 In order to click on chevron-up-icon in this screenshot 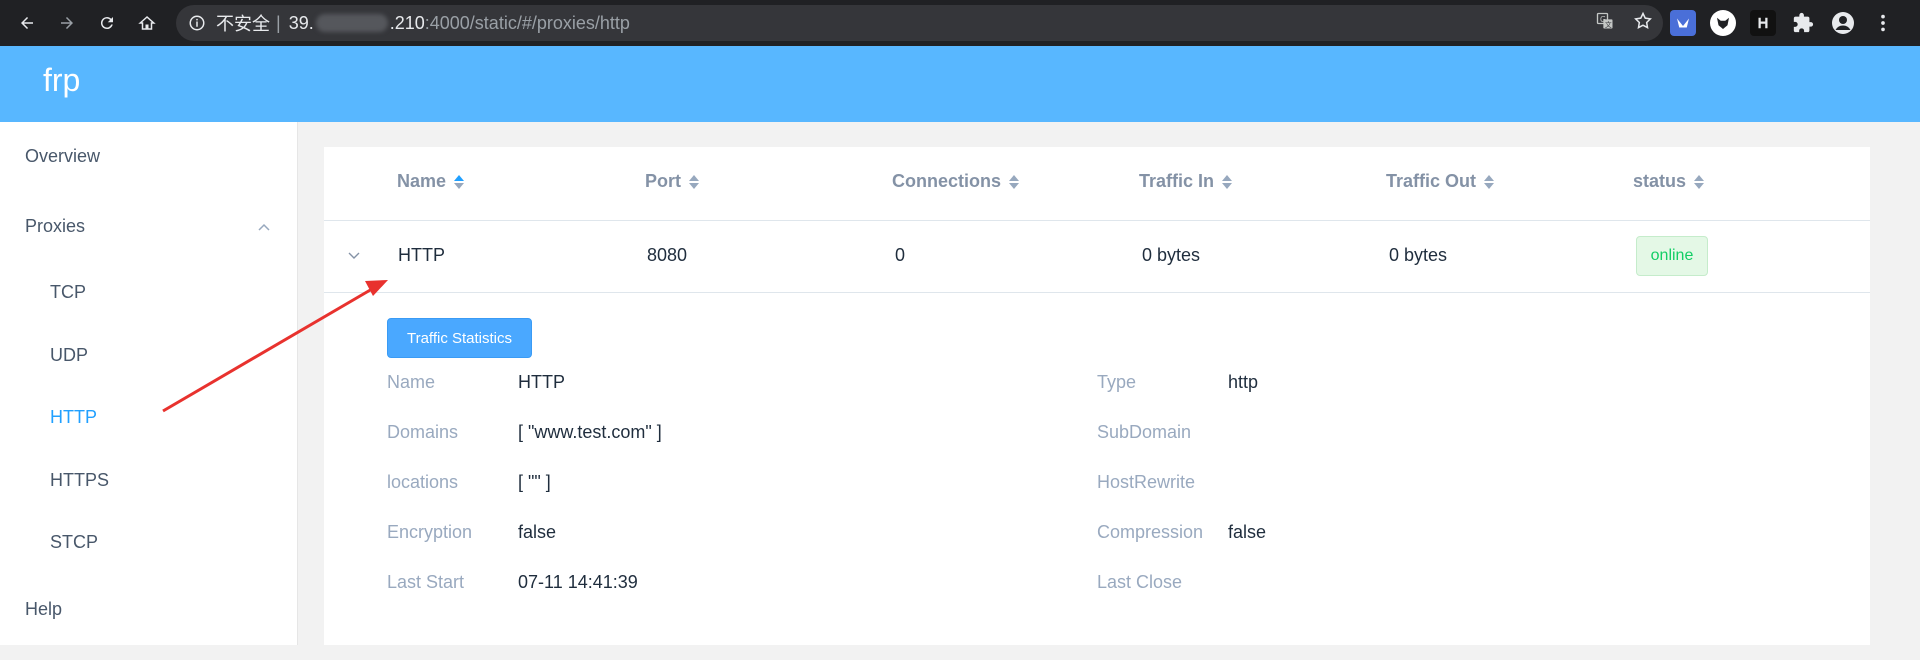, I will do `click(264, 227)`.